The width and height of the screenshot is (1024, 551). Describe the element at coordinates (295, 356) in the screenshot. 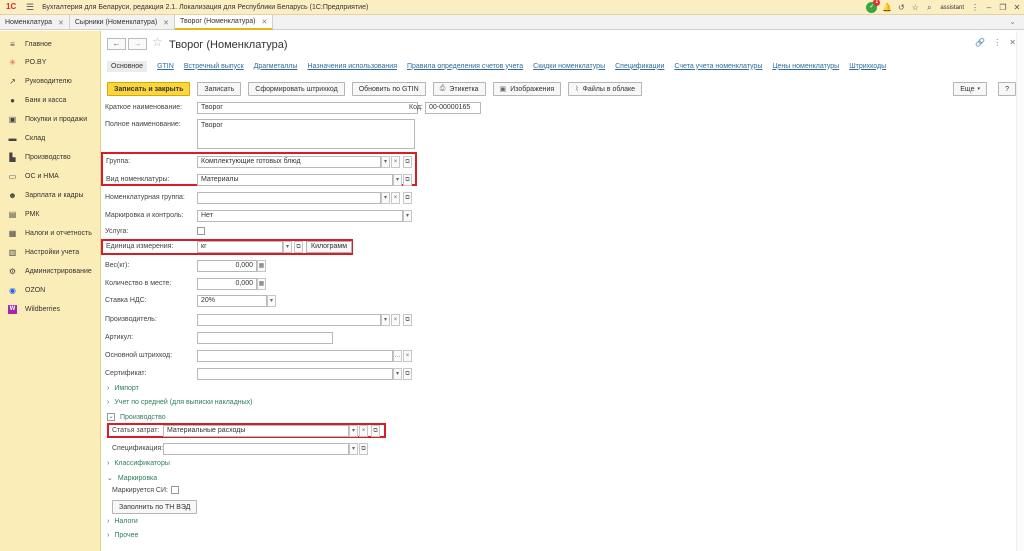

I see `barcode-field` at that location.